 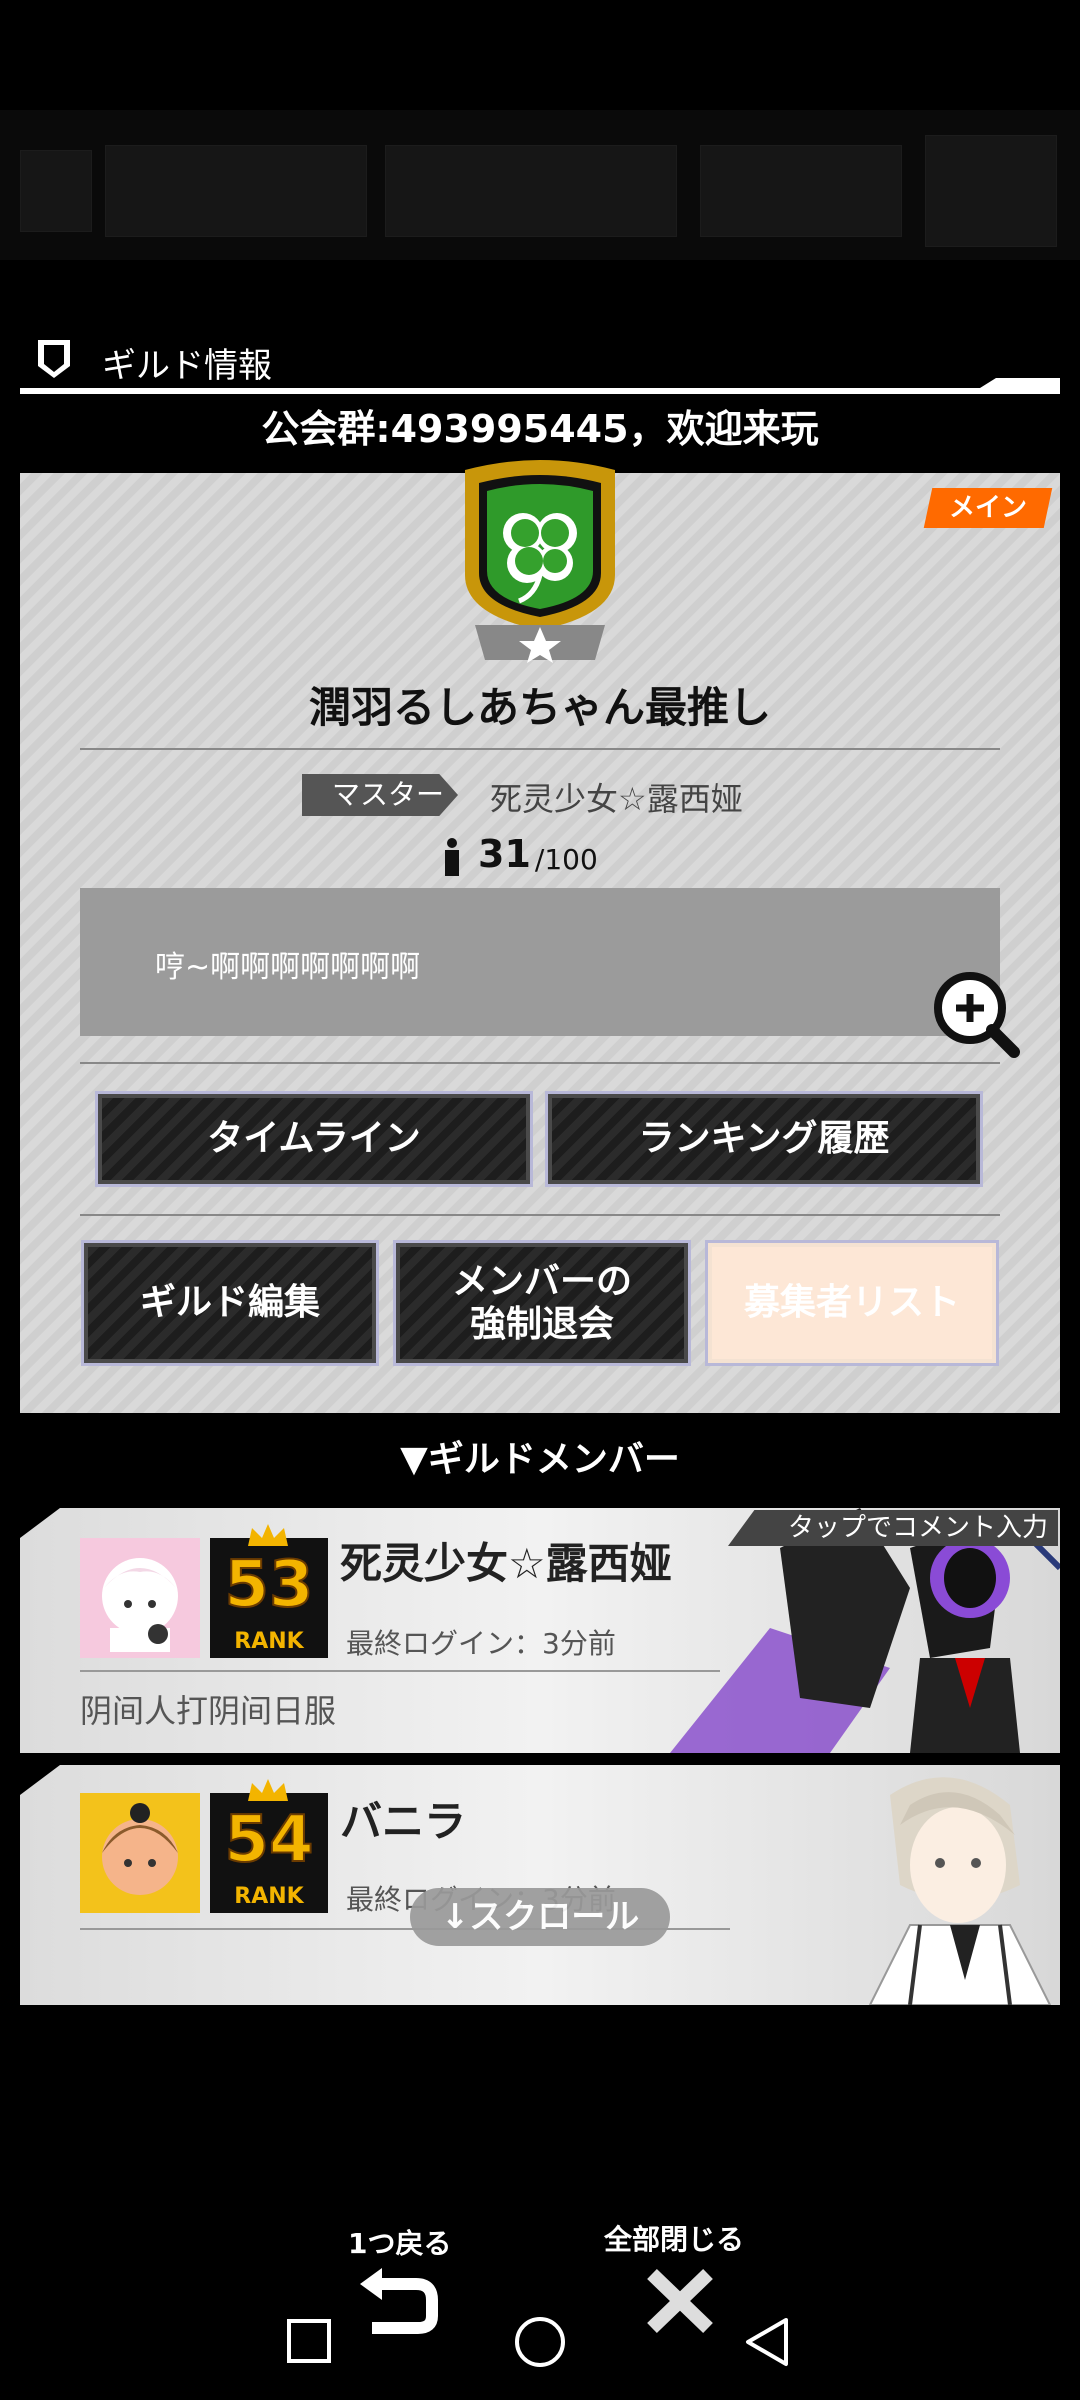 I want to click on main-guild-badge: メイン, so click(x=988, y=508).